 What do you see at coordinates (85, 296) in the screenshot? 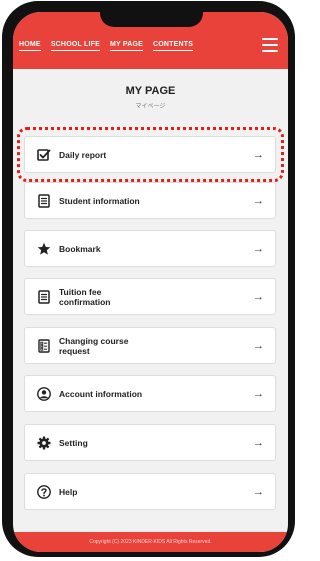
I see `menu-item-label: Tuition fee confirmation` at bounding box center [85, 296].